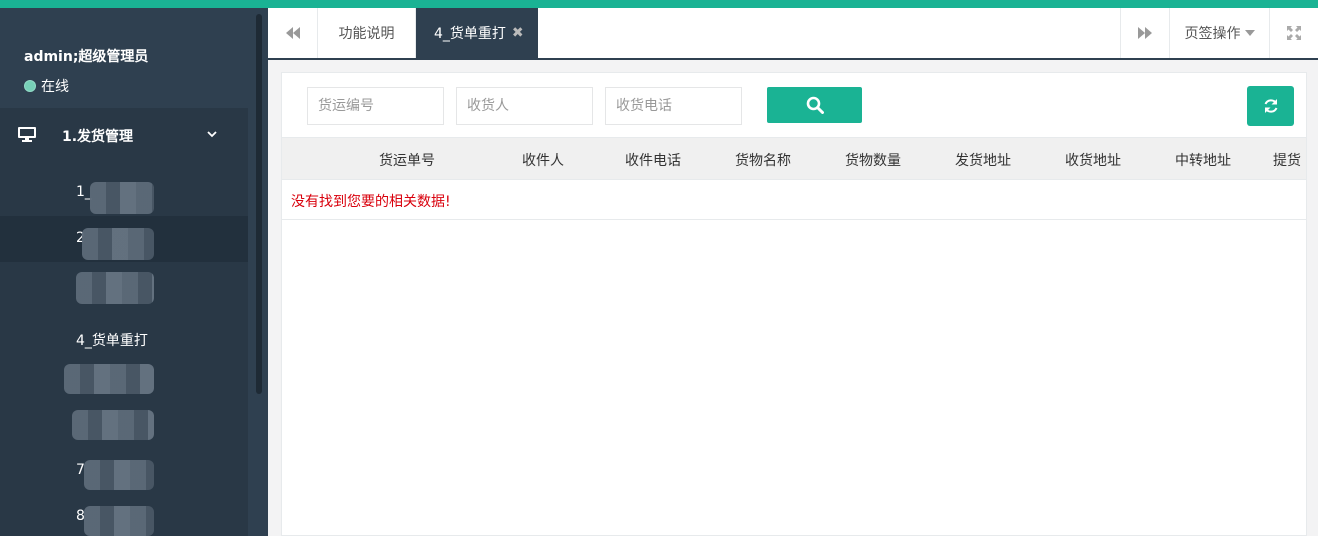  I want to click on tab-feature-description: 功能说明, so click(367, 33).